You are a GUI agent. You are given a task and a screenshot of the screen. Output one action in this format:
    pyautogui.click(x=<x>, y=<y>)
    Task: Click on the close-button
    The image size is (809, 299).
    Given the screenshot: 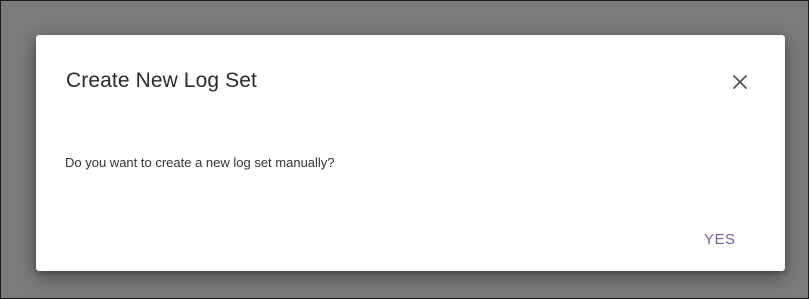 What is the action you would take?
    pyautogui.click(x=740, y=82)
    